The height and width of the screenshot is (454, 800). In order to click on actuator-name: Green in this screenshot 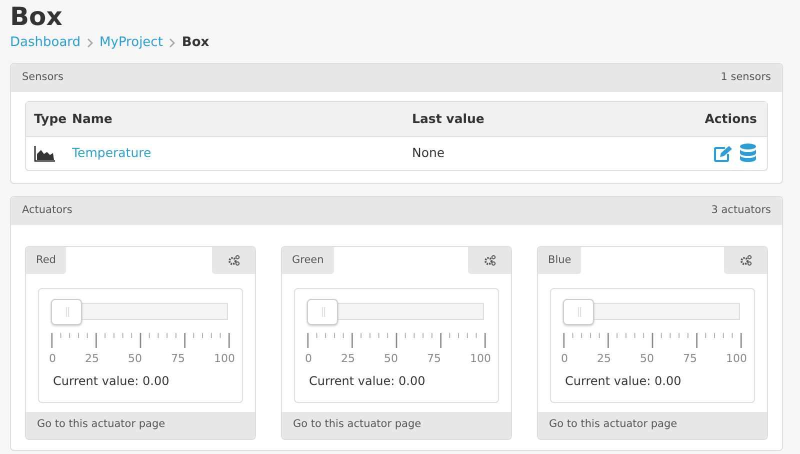, I will do `click(308, 260)`.